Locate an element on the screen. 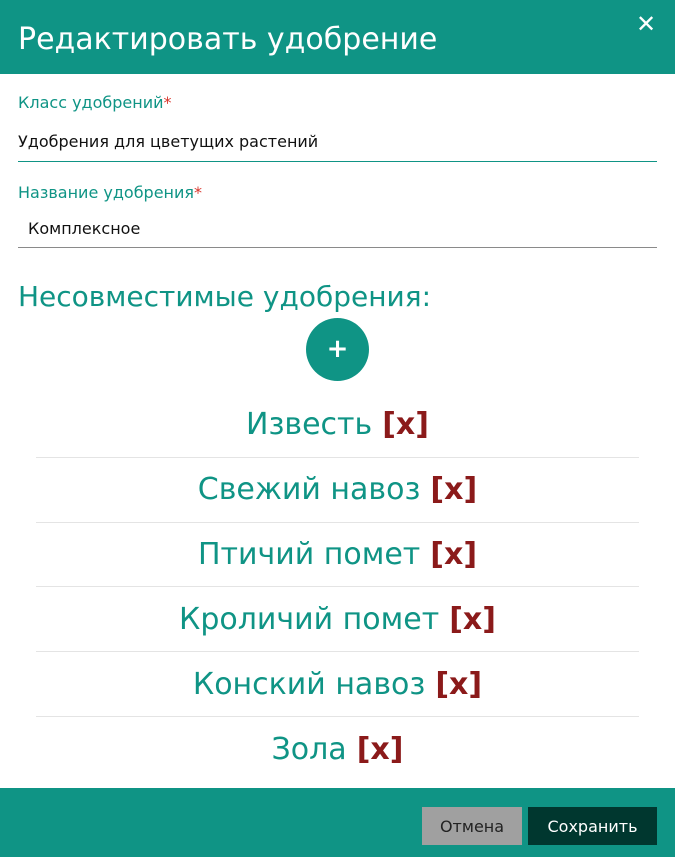  incompatible-item: Зола [x] is located at coordinates (337, 749).